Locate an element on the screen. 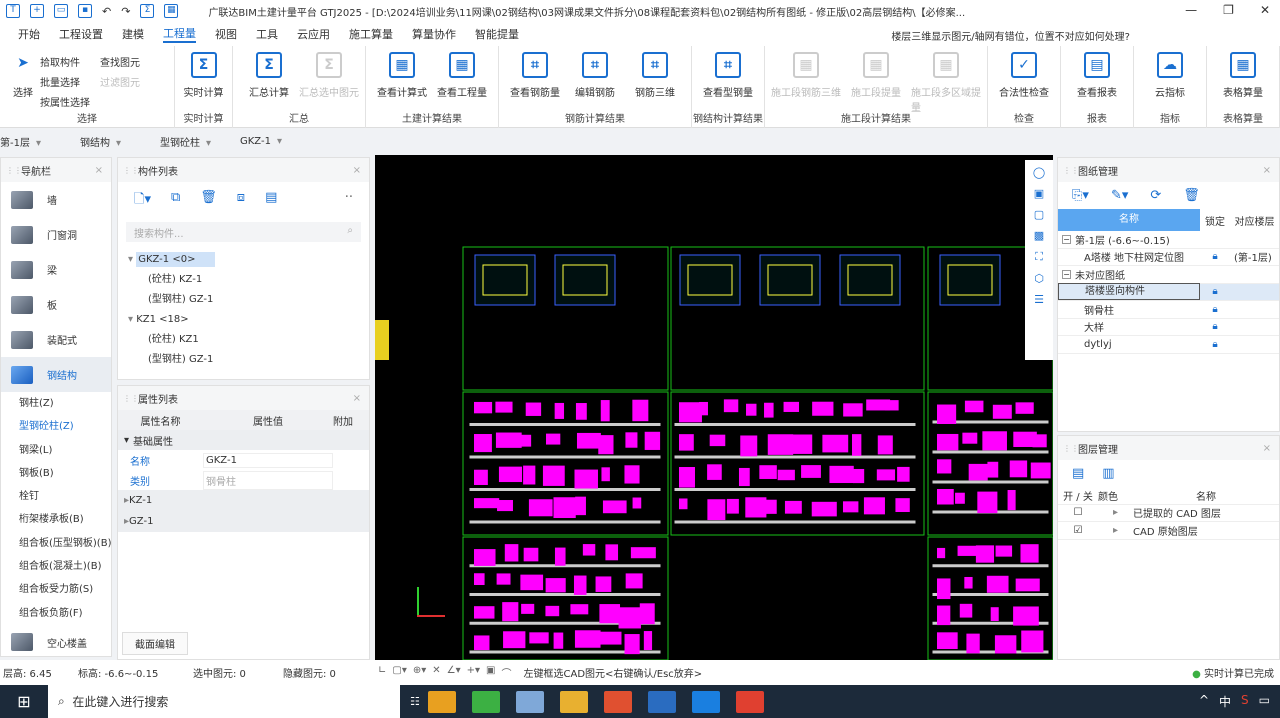  search-app-icon is located at coordinates (441, 701).